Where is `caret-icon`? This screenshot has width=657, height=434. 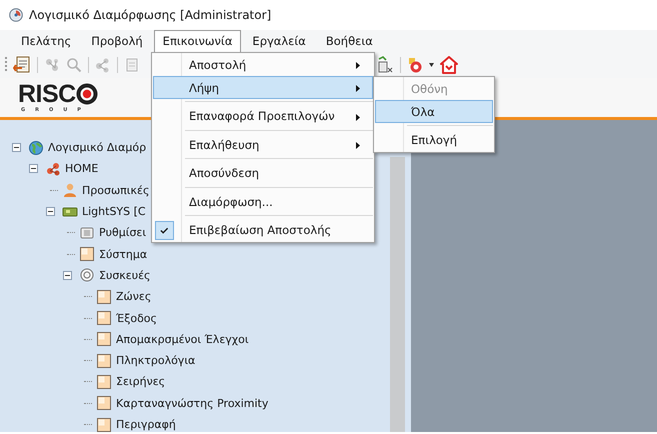
caret-icon is located at coordinates (431, 65).